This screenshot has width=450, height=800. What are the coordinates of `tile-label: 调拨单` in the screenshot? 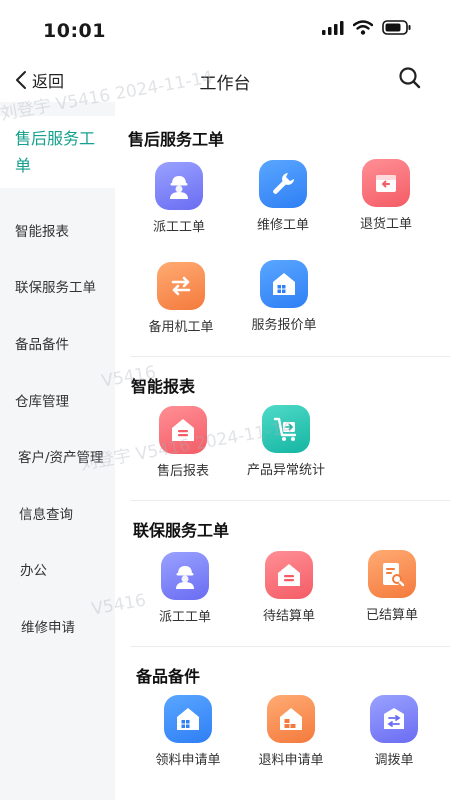 It's located at (394, 760).